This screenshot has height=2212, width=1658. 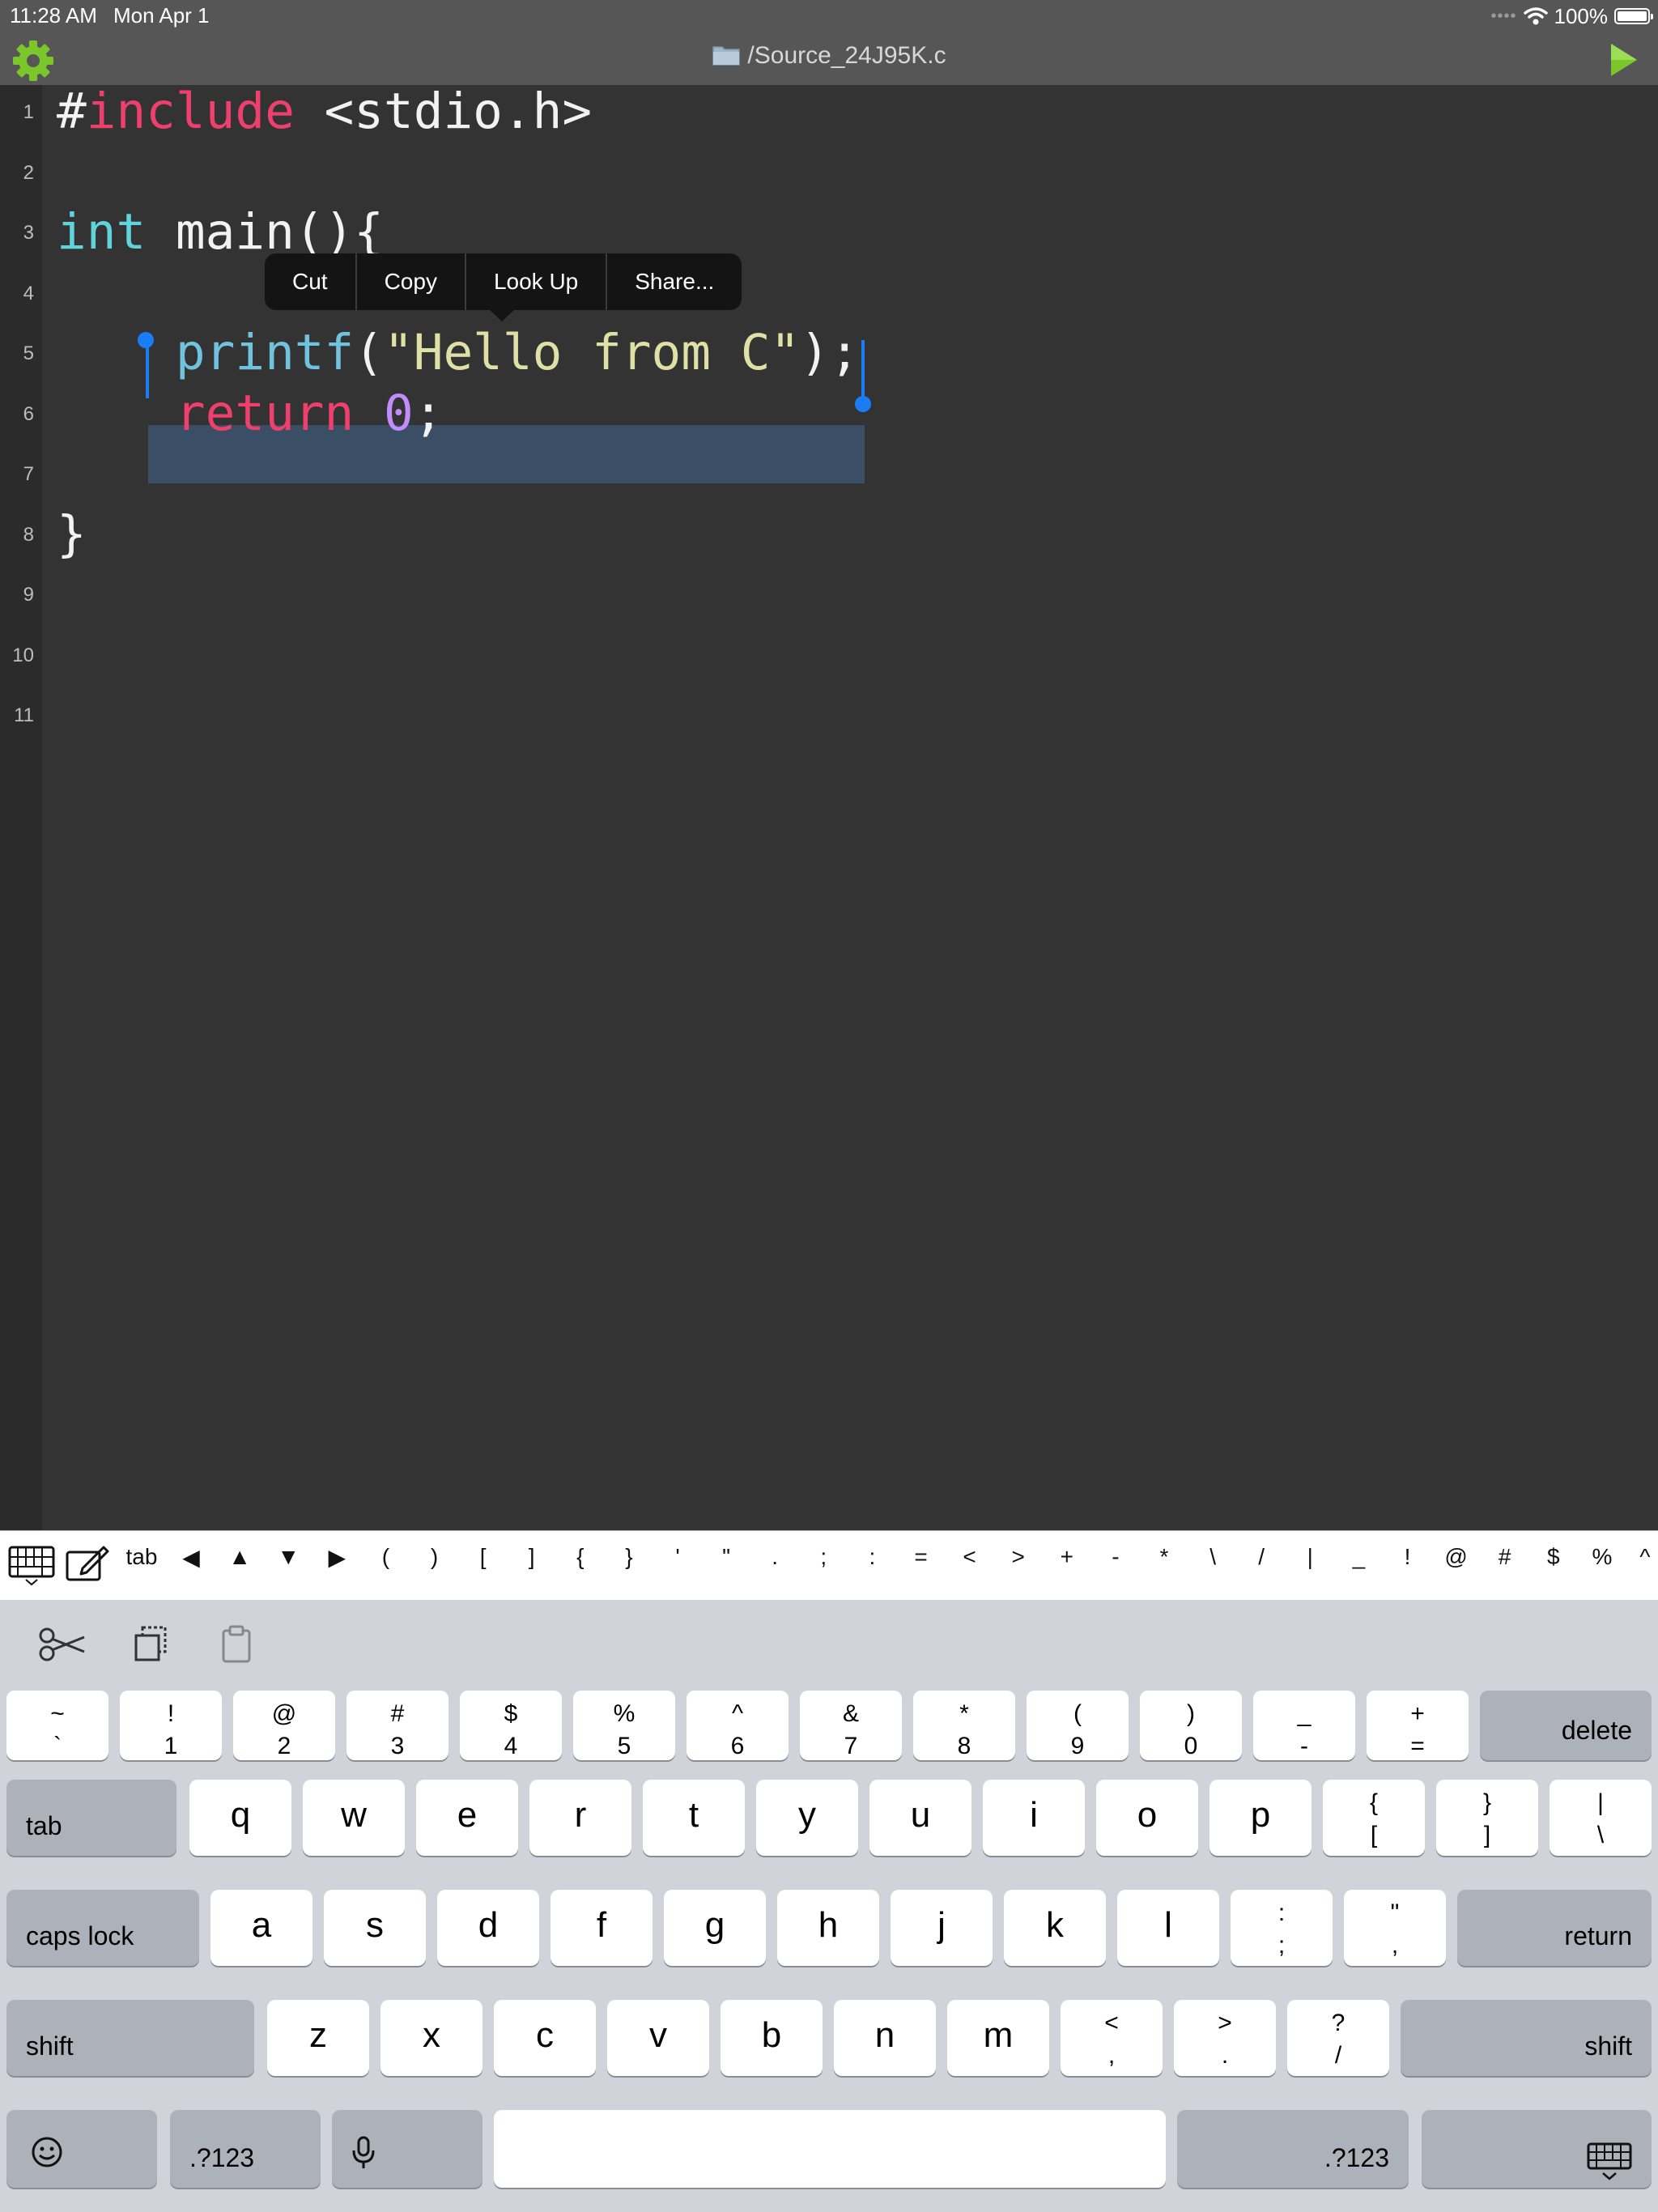 I want to click on accessory-key: ;, so click(x=823, y=1557).